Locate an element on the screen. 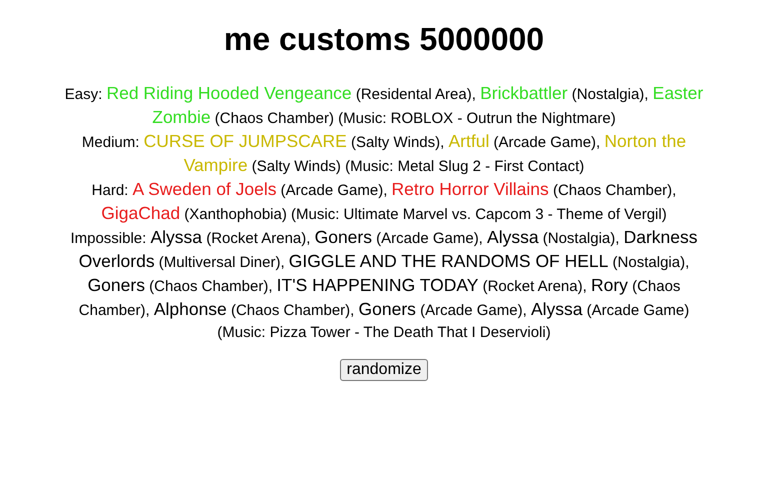 The image size is (768, 480). randomize-button: randomize is located at coordinates (384, 370).